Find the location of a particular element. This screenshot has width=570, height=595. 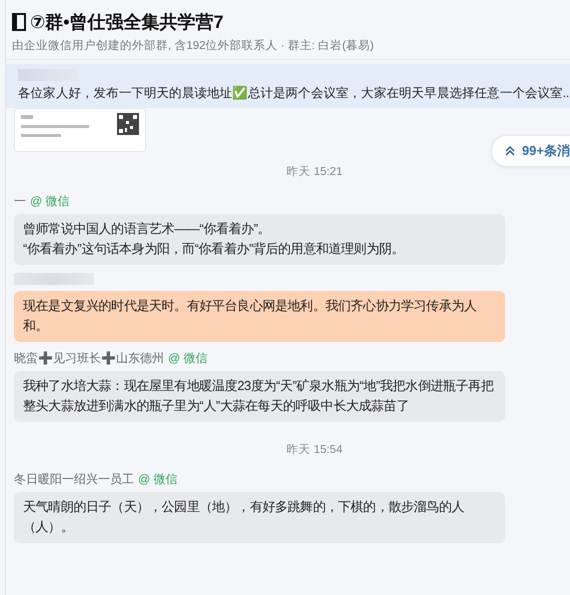

unread-messages-button: 99+条消 is located at coordinates (530, 151).